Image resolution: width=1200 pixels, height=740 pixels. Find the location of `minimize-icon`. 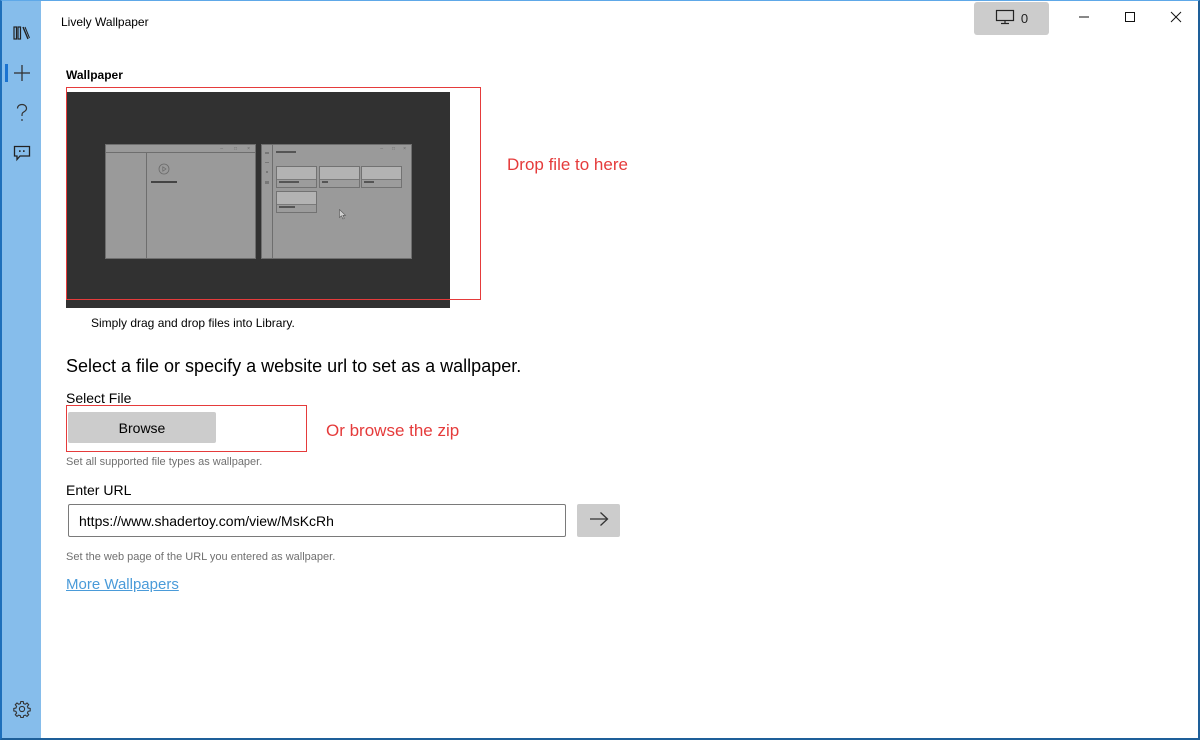

minimize-icon is located at coordinates (1084, 19).